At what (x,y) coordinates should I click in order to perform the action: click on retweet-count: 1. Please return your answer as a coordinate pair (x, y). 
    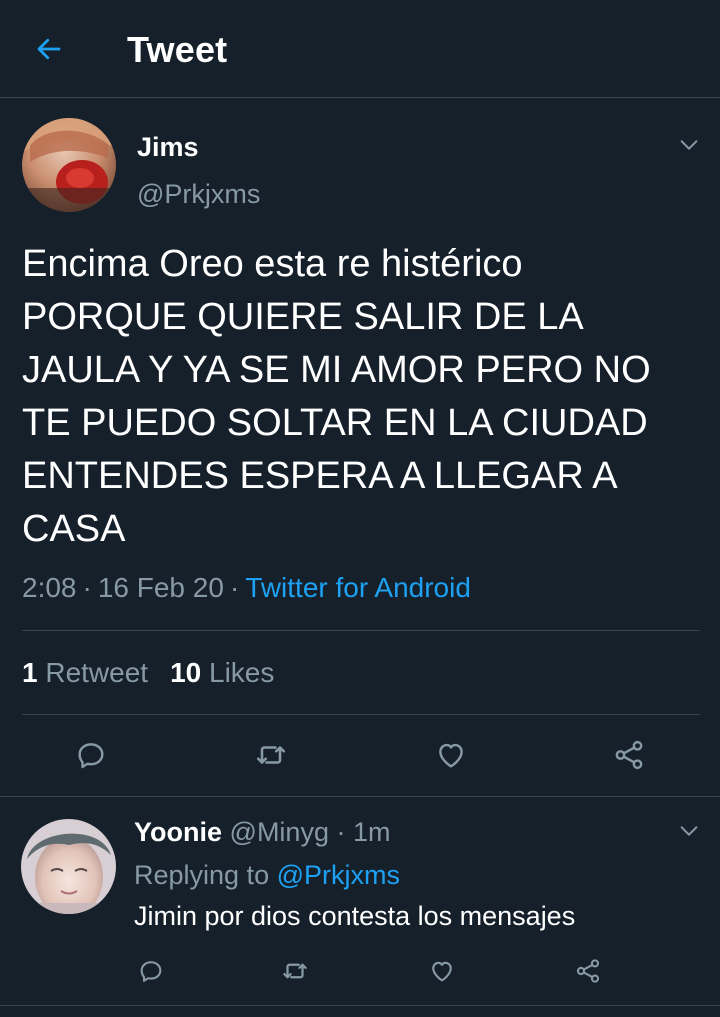
    Looking at the image, I should click on (30, 672).